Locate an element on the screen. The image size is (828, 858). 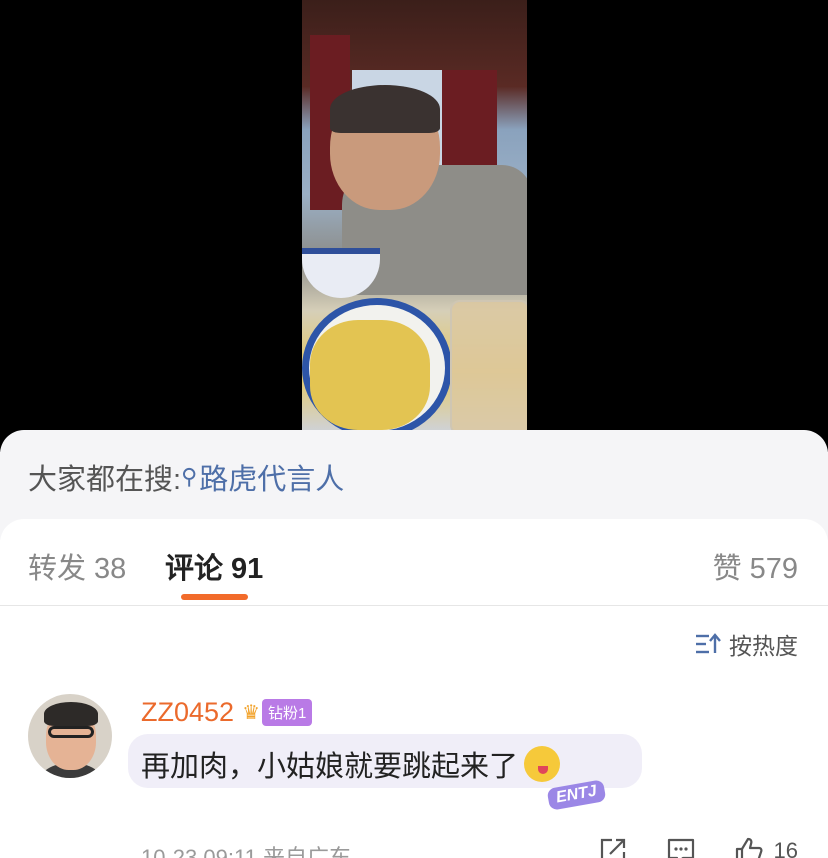
avatar-glasses is located at coordinates (71, 732).